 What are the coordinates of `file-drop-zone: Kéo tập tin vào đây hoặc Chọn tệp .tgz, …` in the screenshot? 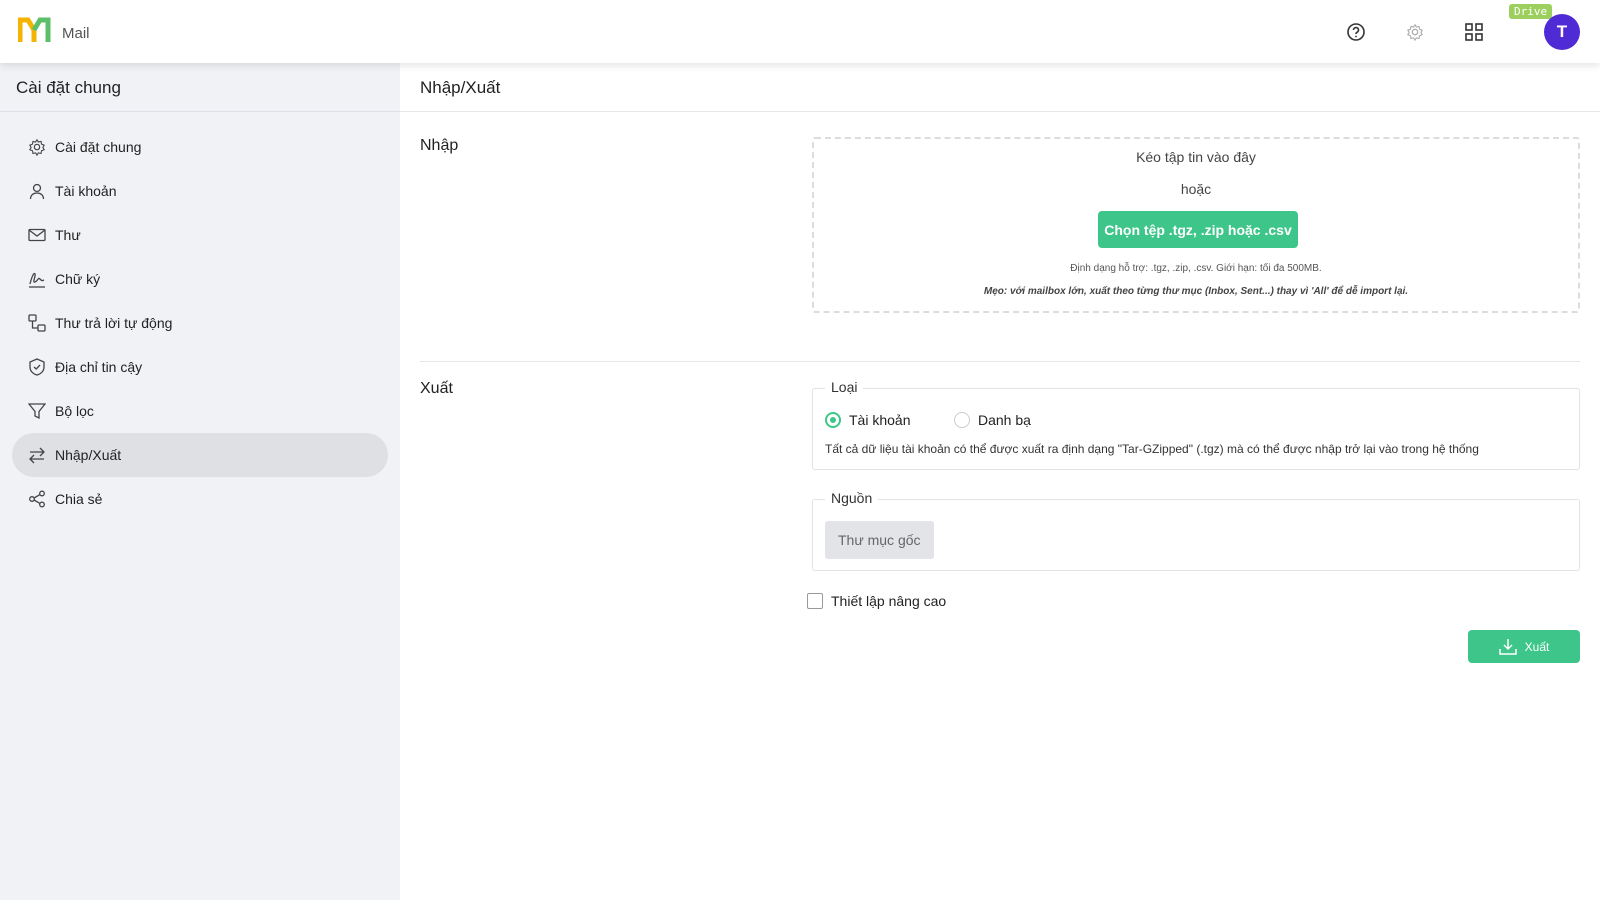 It's located at (1196, 225).